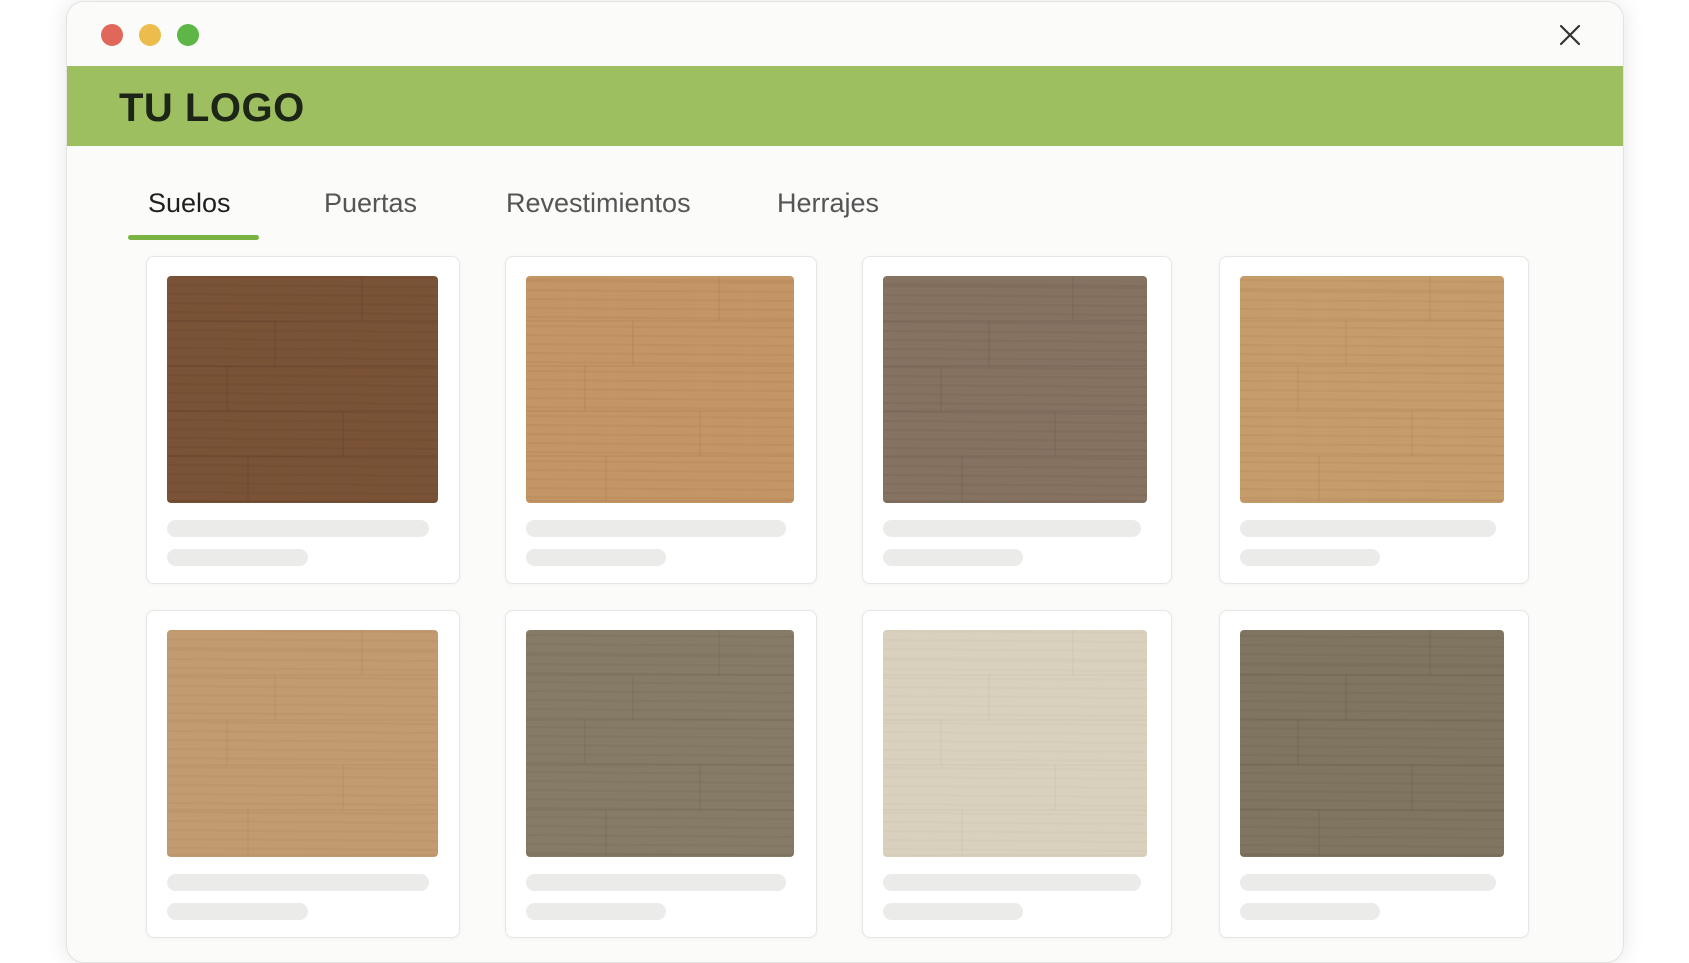 This screenshot has width=1689, height=963. Describe the element at coordinates (112, 35) in the screenshot. I see `close-window-dot` at that location.